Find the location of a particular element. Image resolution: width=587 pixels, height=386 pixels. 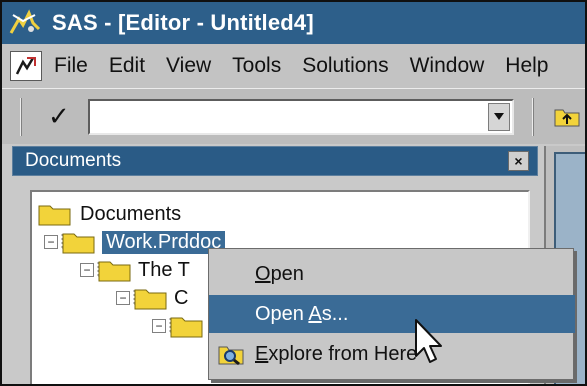

menu-edit: Edit is located at coordinates (127, 66).